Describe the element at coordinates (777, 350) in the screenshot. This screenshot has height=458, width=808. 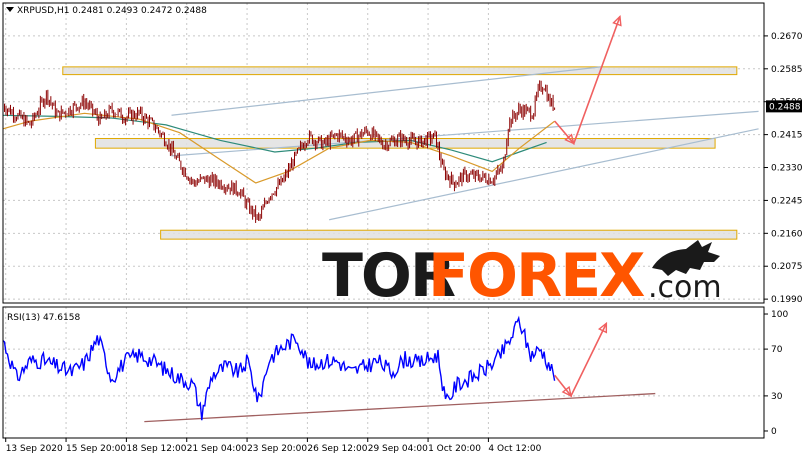
I see `rsi-tick-label: 70` at that location.